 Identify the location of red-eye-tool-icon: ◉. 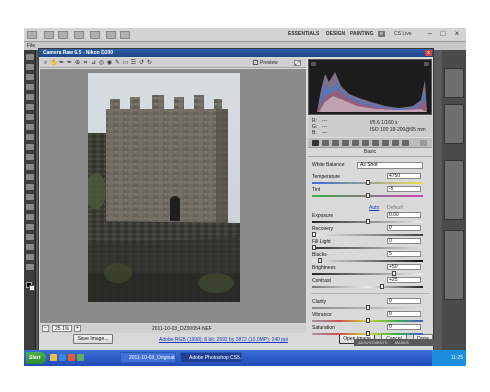
(109, 63).